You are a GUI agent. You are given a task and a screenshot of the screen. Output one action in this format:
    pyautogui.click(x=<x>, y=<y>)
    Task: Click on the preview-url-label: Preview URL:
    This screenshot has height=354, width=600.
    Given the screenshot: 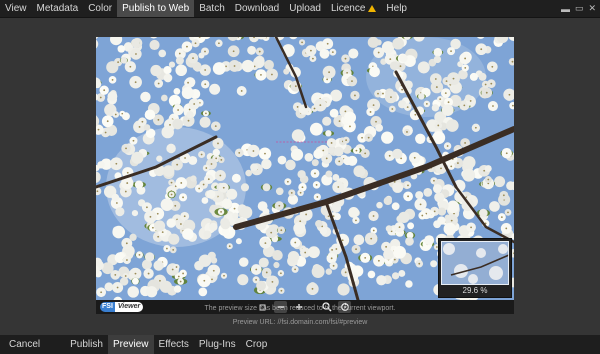 What is the action you would take?
    pyautogui.click(x=254, y=322)
    